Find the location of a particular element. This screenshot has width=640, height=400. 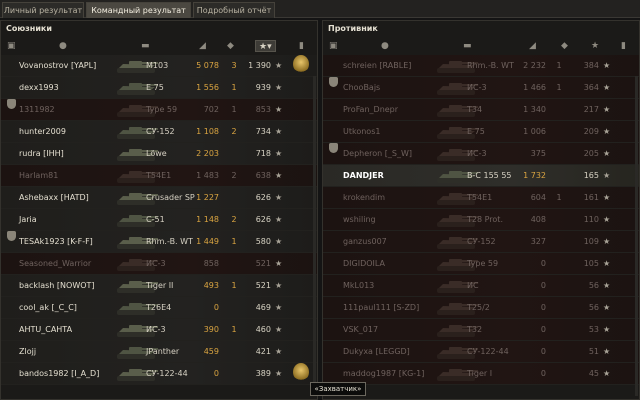

enemies-row: VSK_017 T32 0 53 ★ is located at coordinates (481, 330).